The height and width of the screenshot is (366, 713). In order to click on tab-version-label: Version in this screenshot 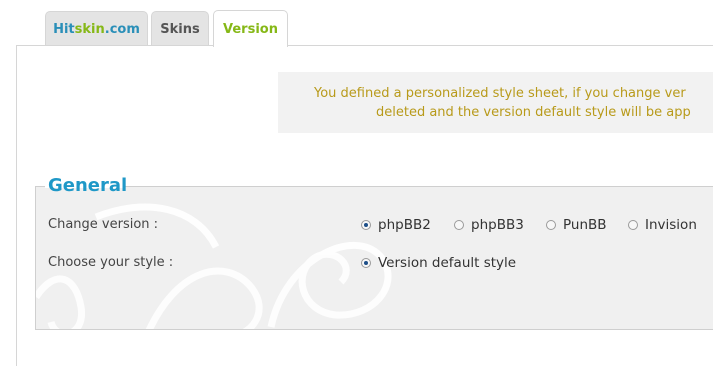, I will do `click(250, 29)`.